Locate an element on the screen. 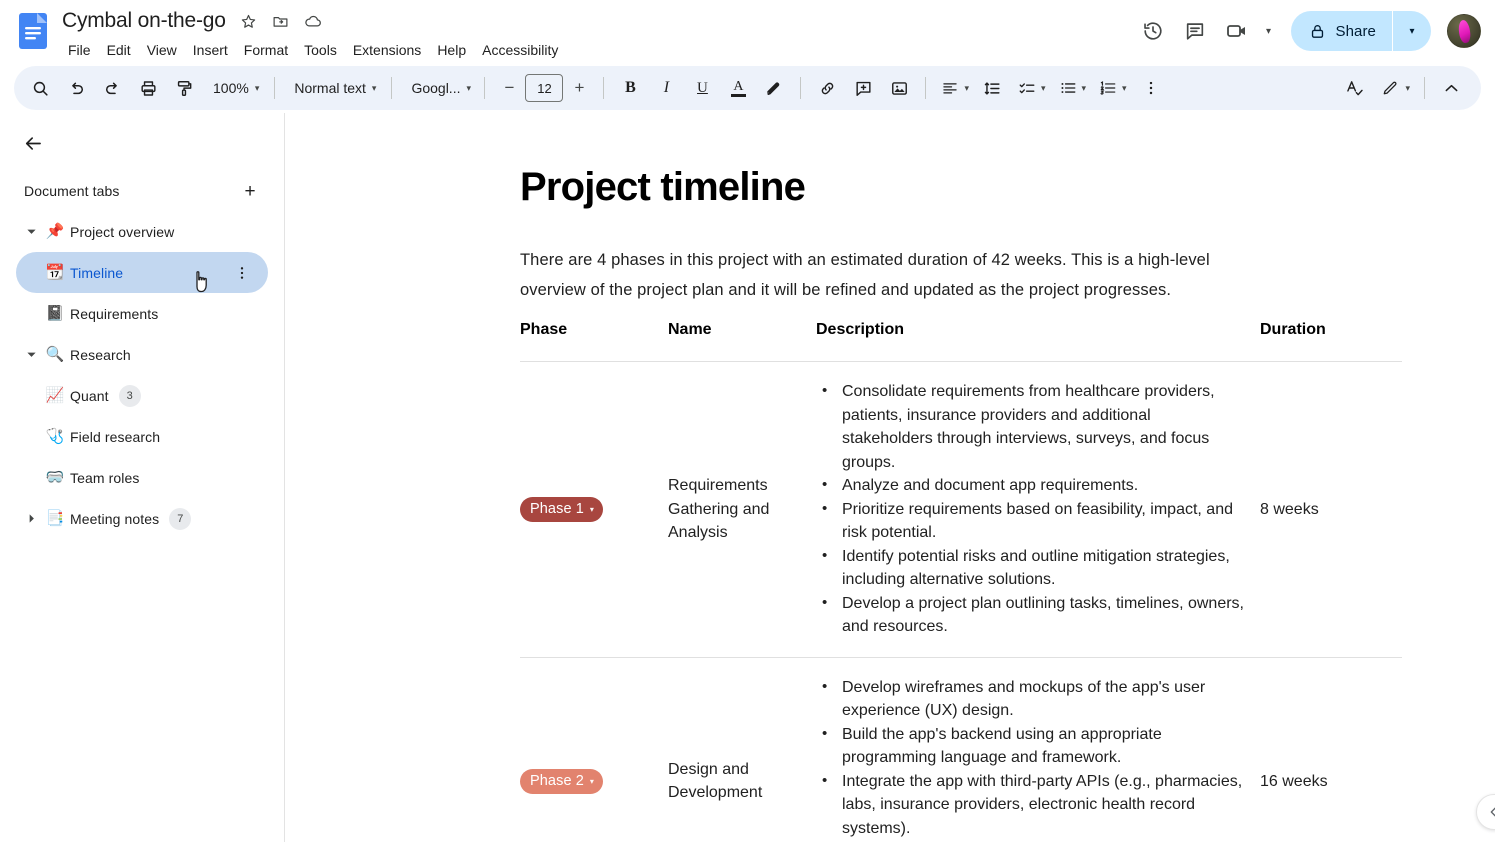  cell-duration: 8 weeks is located at coordinates (1331, 509).